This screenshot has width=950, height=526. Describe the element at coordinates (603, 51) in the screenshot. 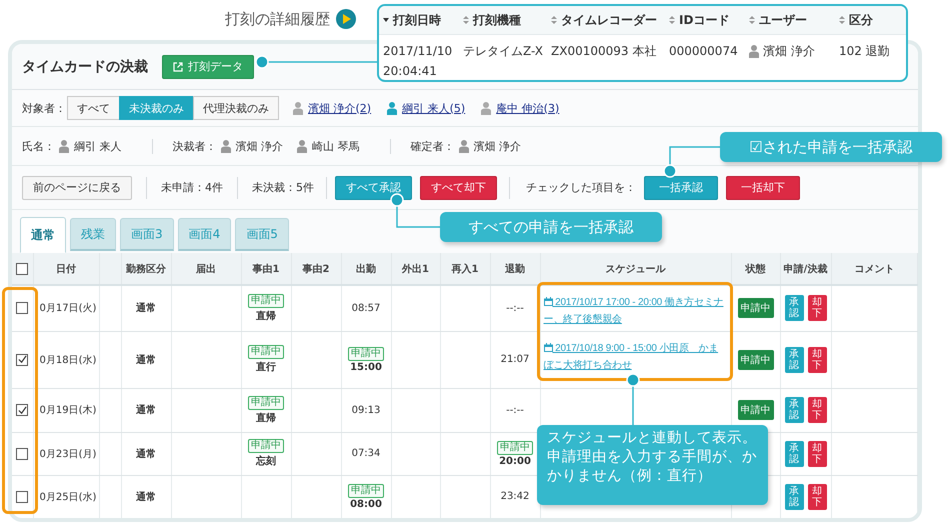

I see `table-cell-text: ZX00100093 本社` at that location.